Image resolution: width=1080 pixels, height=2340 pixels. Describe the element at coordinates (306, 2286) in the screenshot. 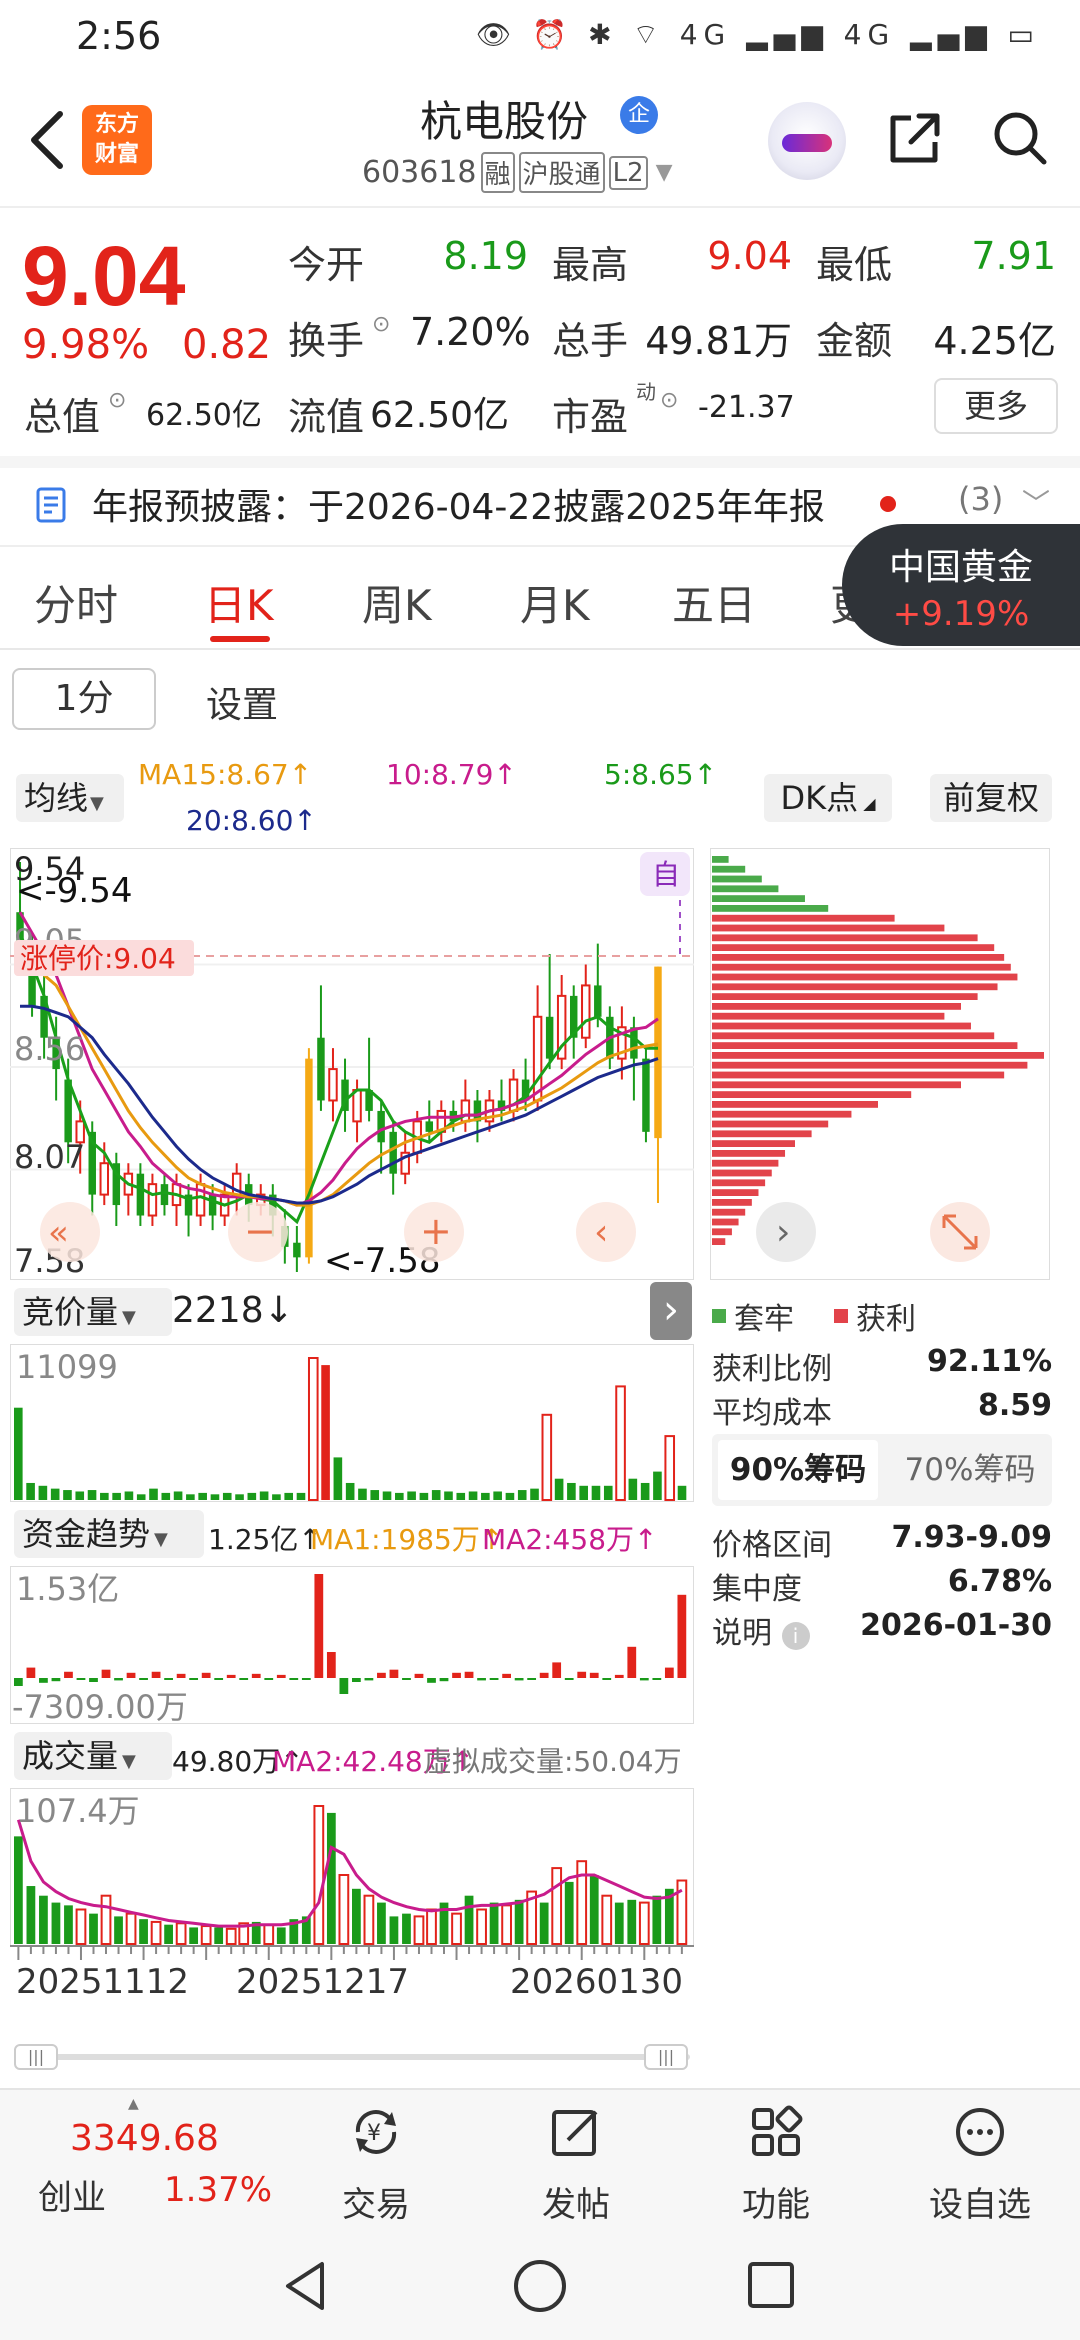

I see `nav-back-icon` at that location.